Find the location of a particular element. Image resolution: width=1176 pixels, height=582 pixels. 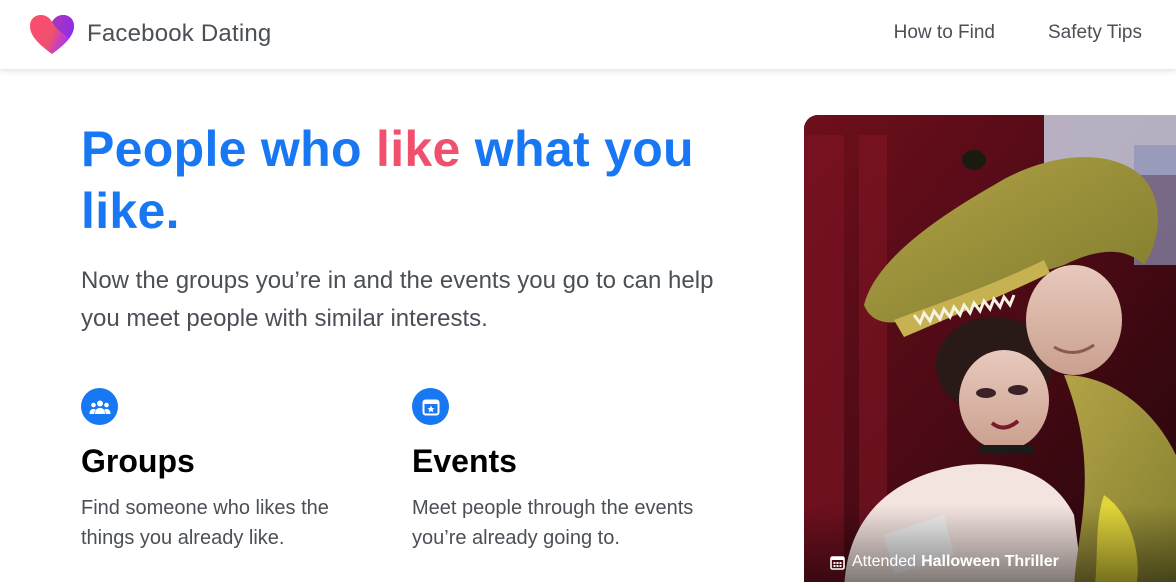

top-navigation-bar: Facebook Dating How to Find Safety Tips is located at coordinates (588, 34).